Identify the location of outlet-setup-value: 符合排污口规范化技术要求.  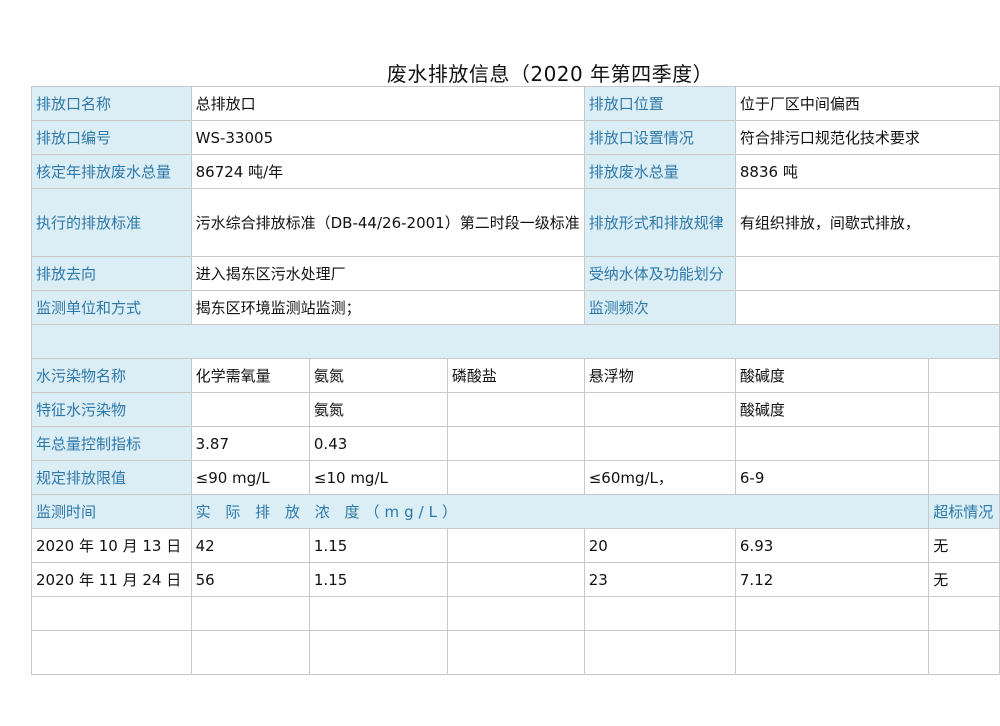
(867, 137).